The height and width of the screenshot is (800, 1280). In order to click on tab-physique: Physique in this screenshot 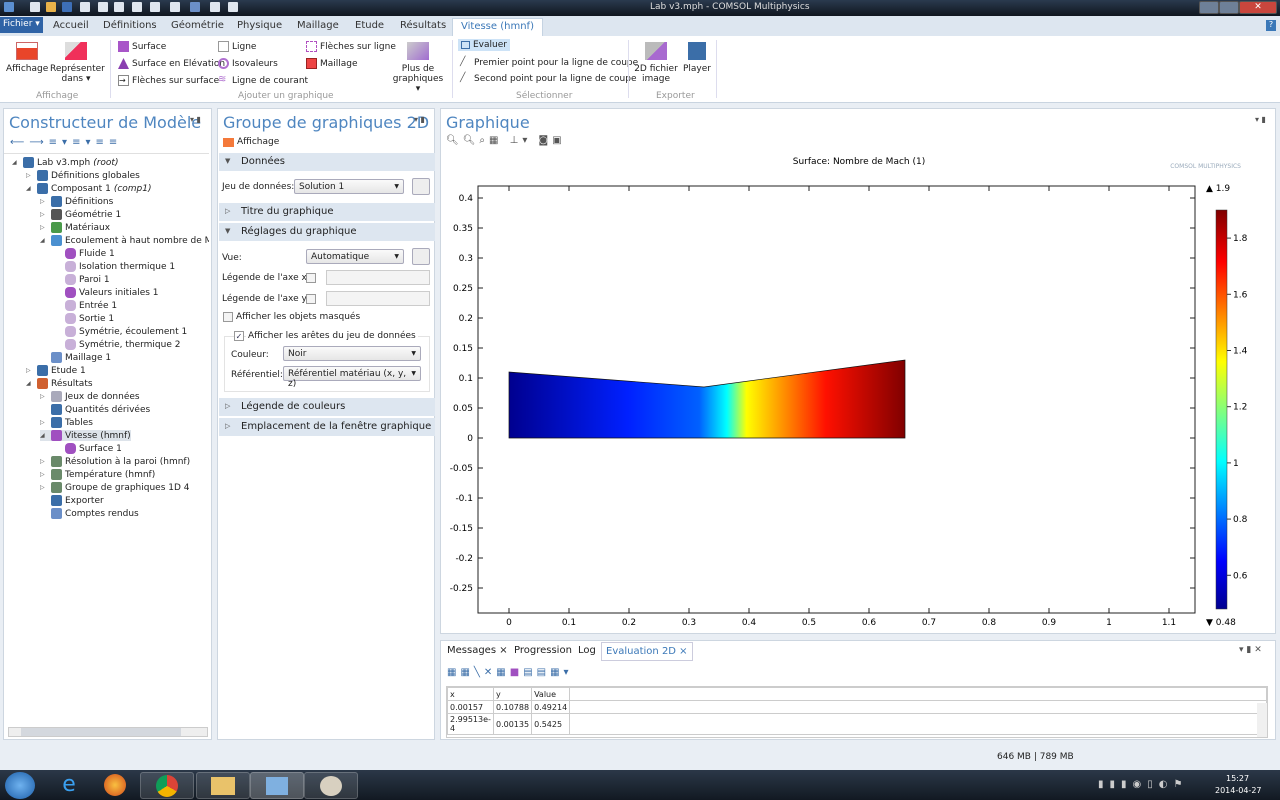, I will do `click(259, 25)`.